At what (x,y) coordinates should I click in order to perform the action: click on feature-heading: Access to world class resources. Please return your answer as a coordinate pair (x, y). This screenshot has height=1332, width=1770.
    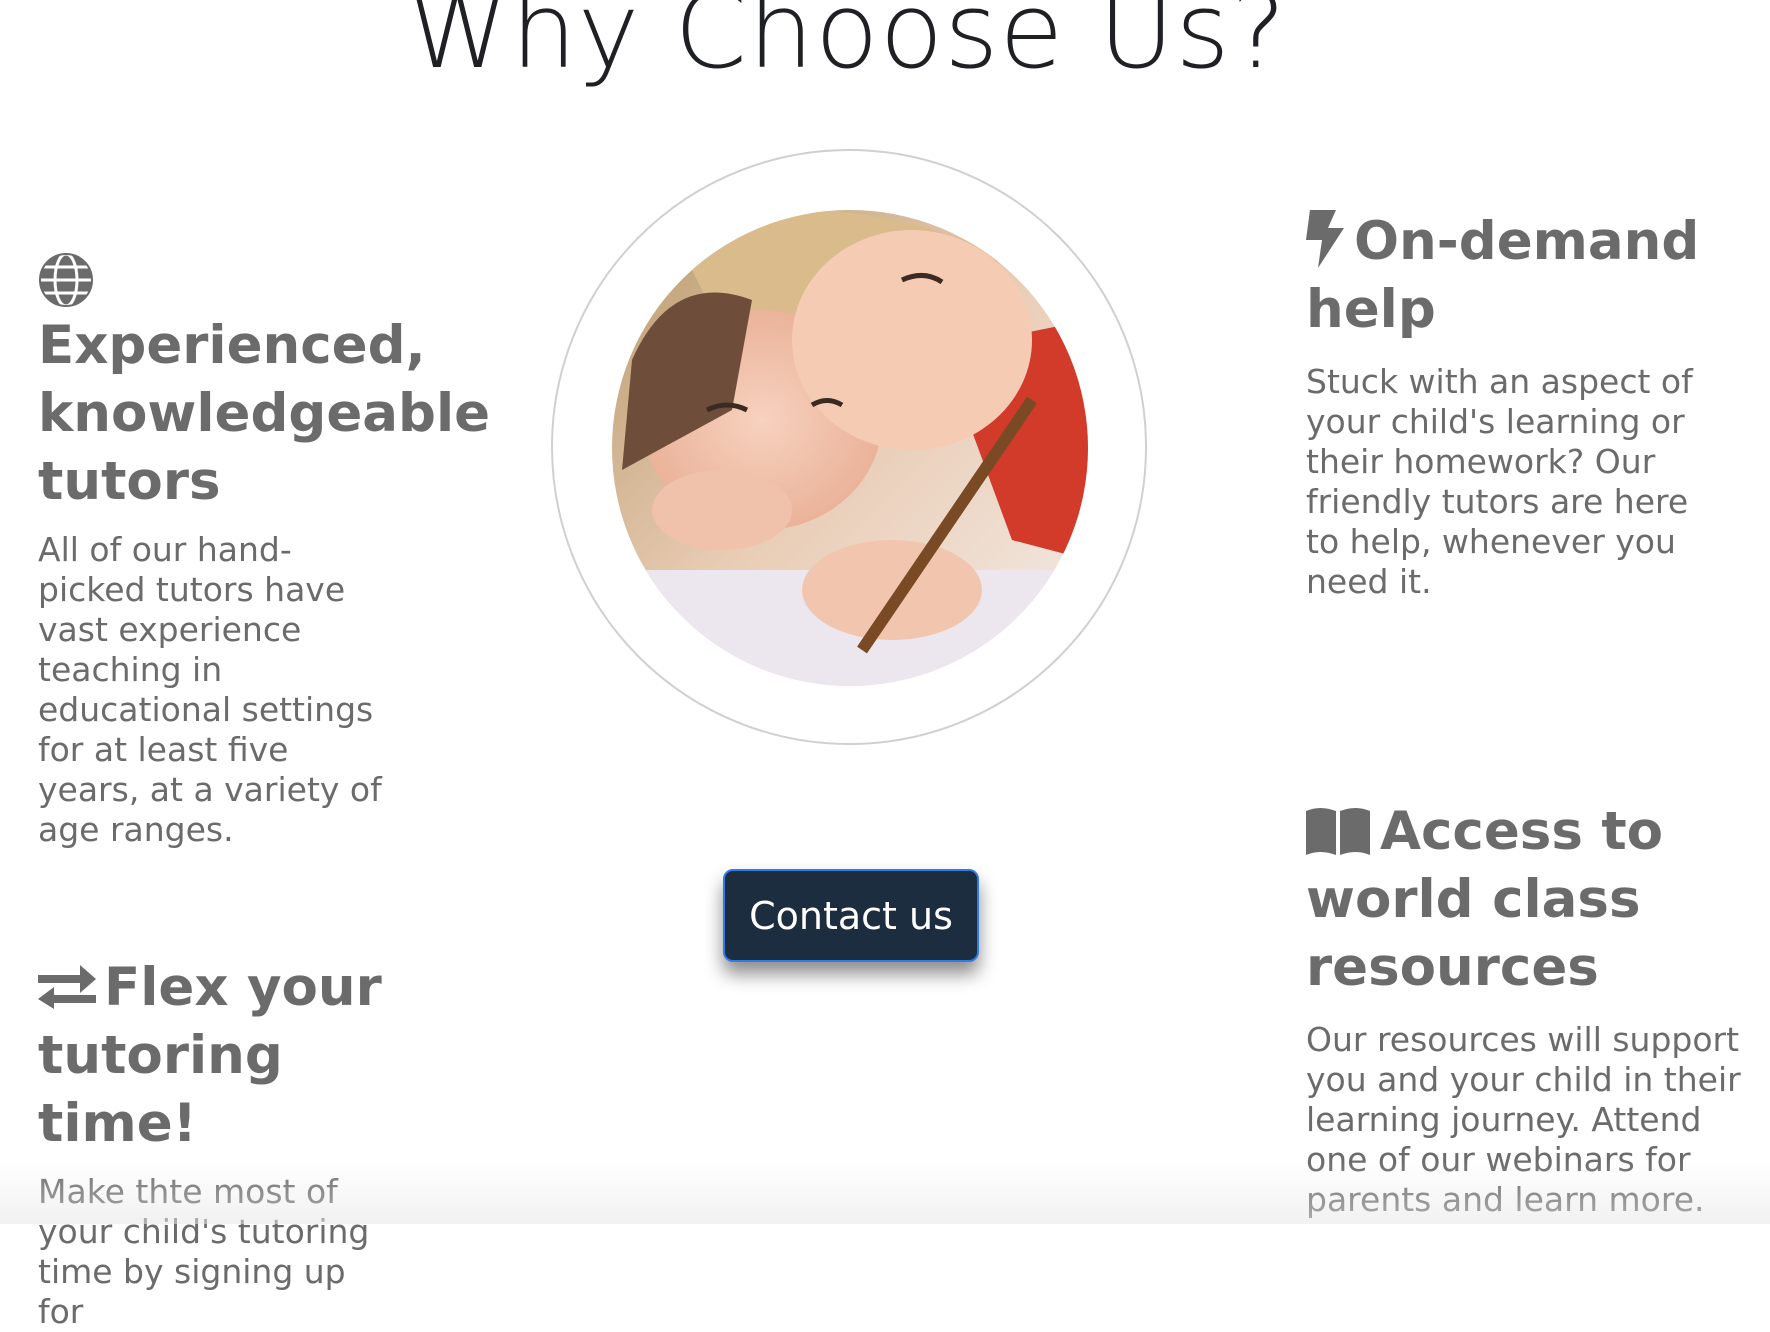
    Looking at the image, I should click on (1485, 899).